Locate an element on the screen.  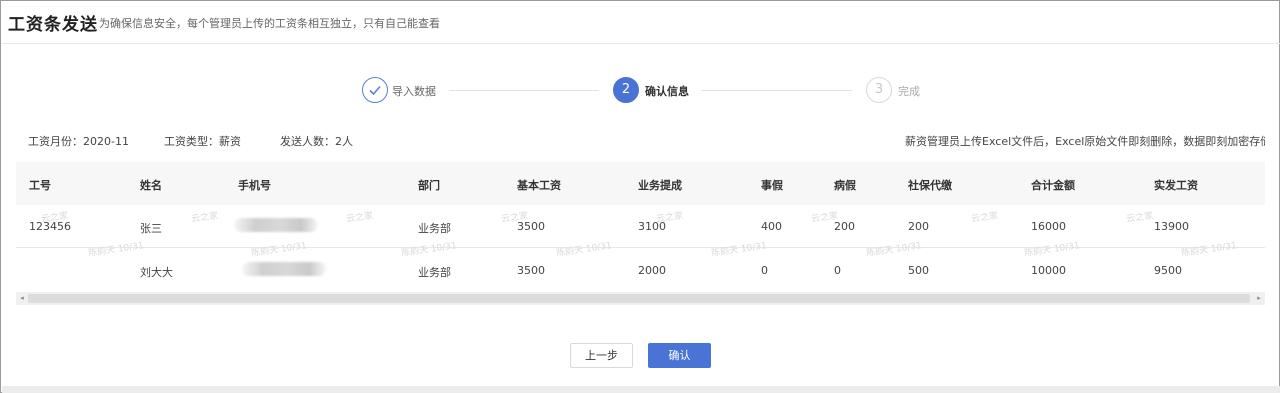
prev-step-button: 上一步 is located at coordinates (601, 355).